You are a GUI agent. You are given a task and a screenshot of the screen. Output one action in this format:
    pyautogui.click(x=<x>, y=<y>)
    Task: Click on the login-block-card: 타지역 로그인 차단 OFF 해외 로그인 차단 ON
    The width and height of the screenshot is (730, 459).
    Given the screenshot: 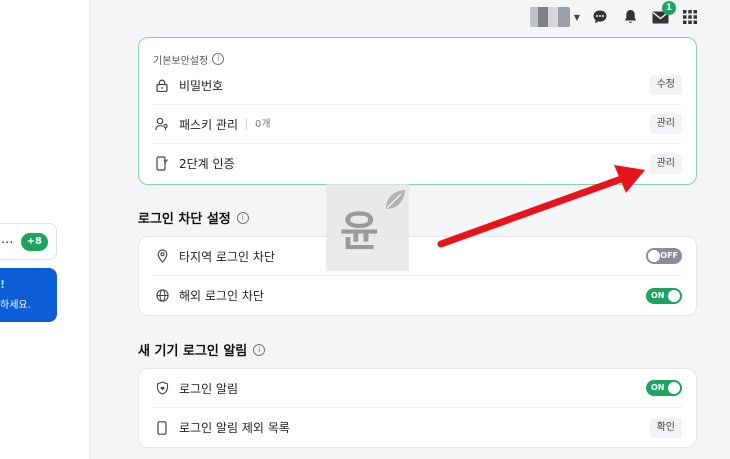 What is the action you would take?
    pyautogui.click(x=417, y=276)
    